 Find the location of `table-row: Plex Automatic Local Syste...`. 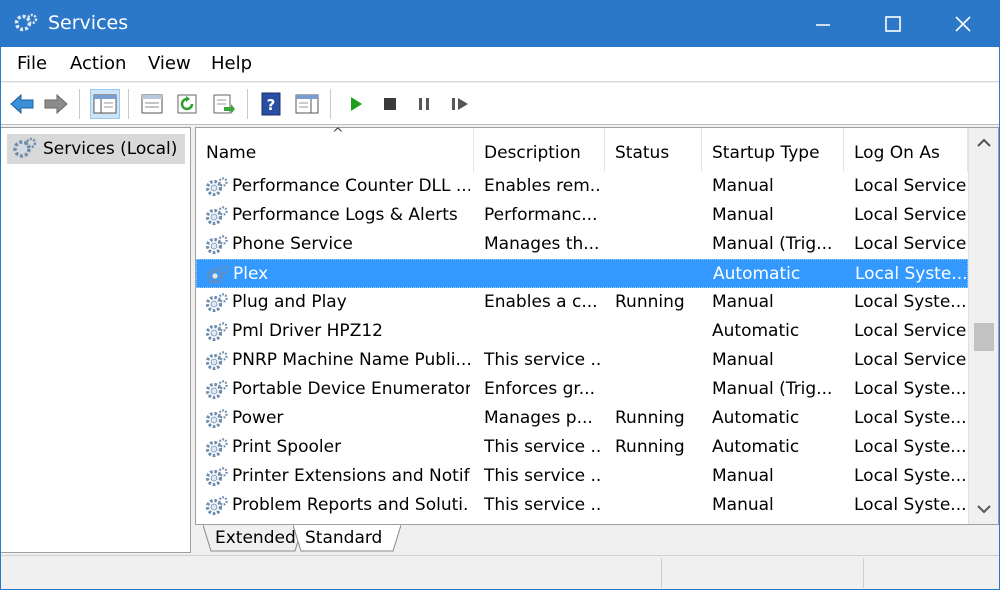

table-row: Plex Automatic Local Syste... is located at coordinates (582, 273).